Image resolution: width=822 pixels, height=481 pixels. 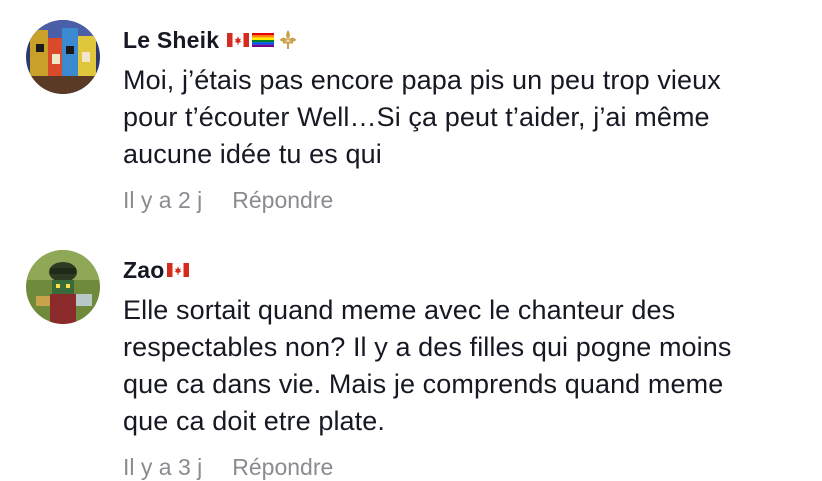 What do you see at coordinates (263, 40) in the screenshot?
I see `rainbow-flag-icon` at bounding box center [263, 40].